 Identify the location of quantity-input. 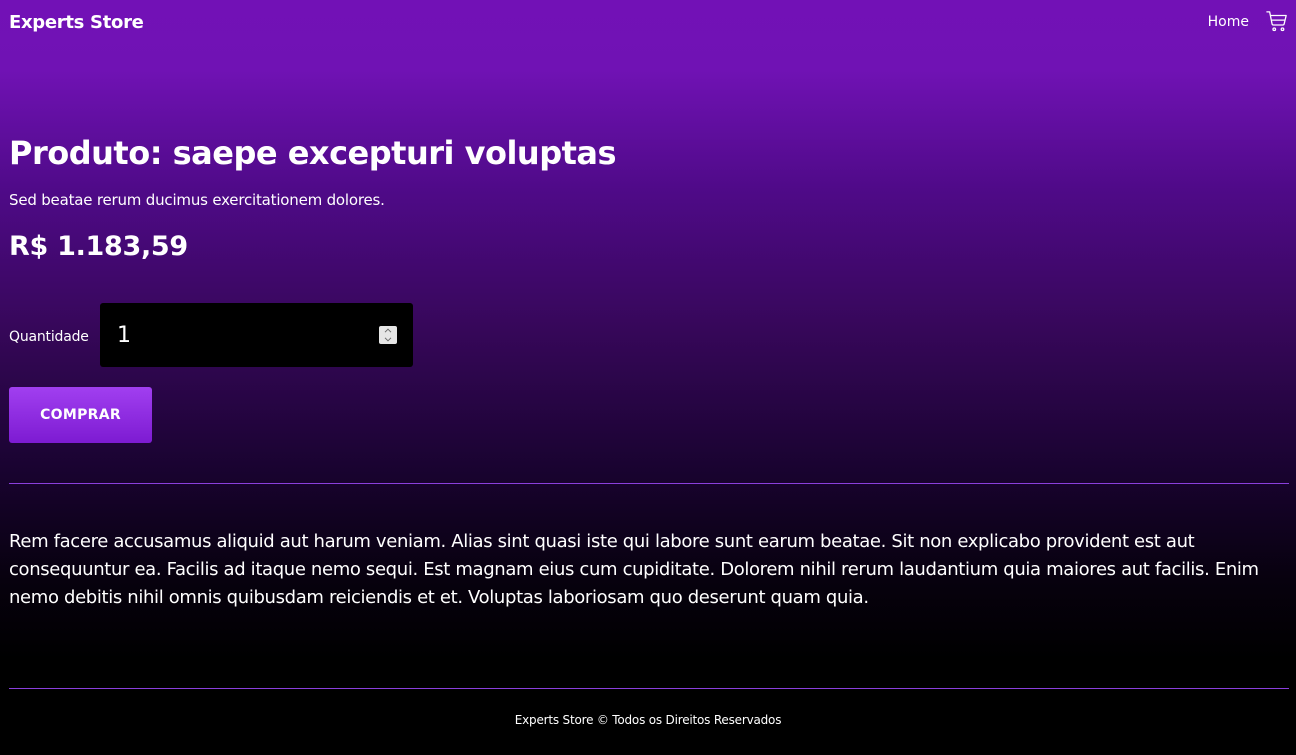
(237, 336).